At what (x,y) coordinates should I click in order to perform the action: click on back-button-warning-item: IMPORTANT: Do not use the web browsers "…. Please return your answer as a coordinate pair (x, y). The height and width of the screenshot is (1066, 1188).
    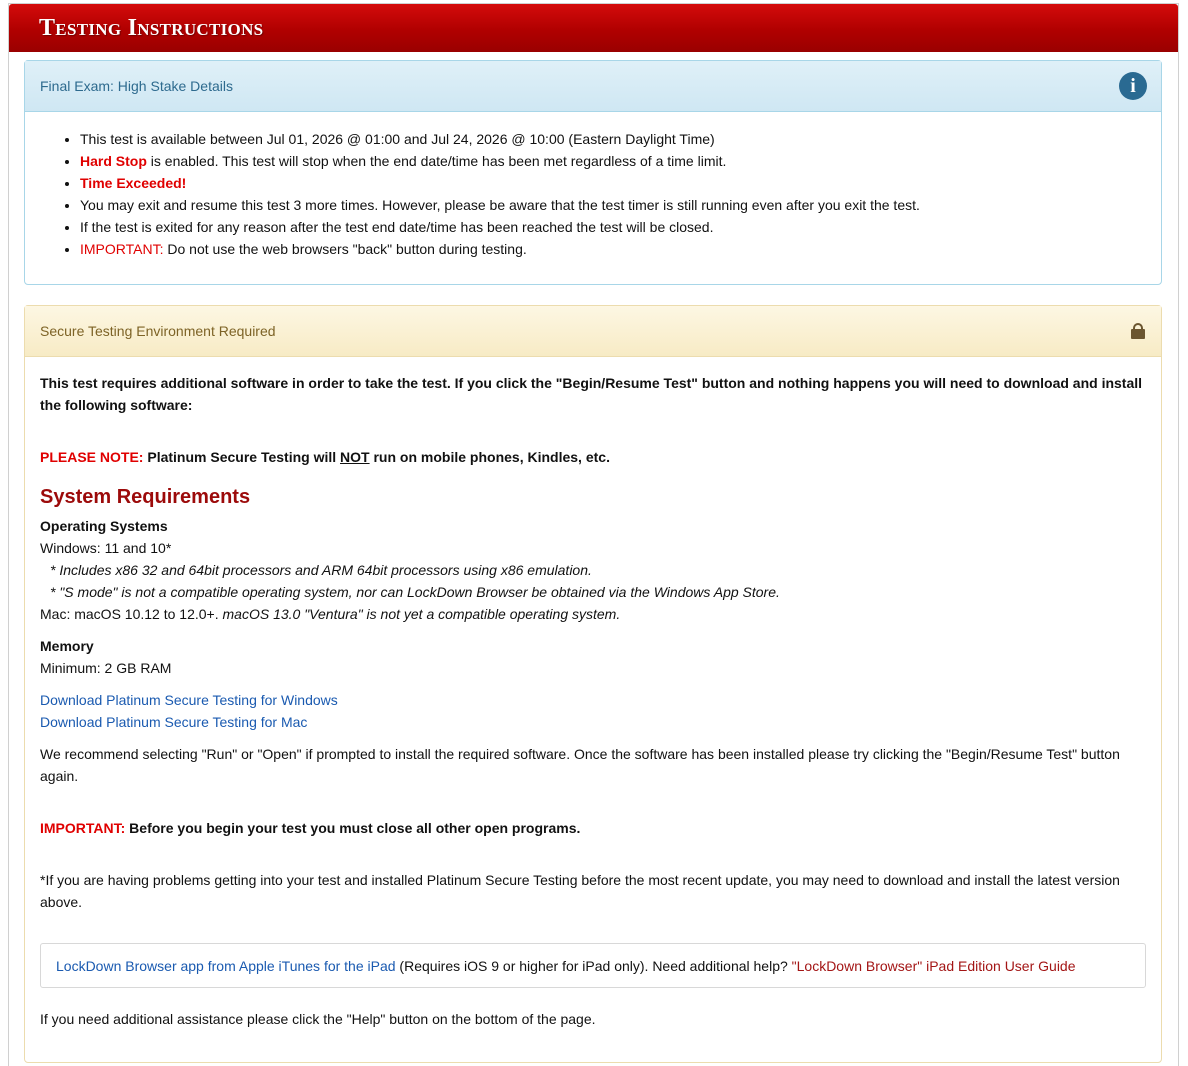
    Looking at the image, I should click on (620, 249).